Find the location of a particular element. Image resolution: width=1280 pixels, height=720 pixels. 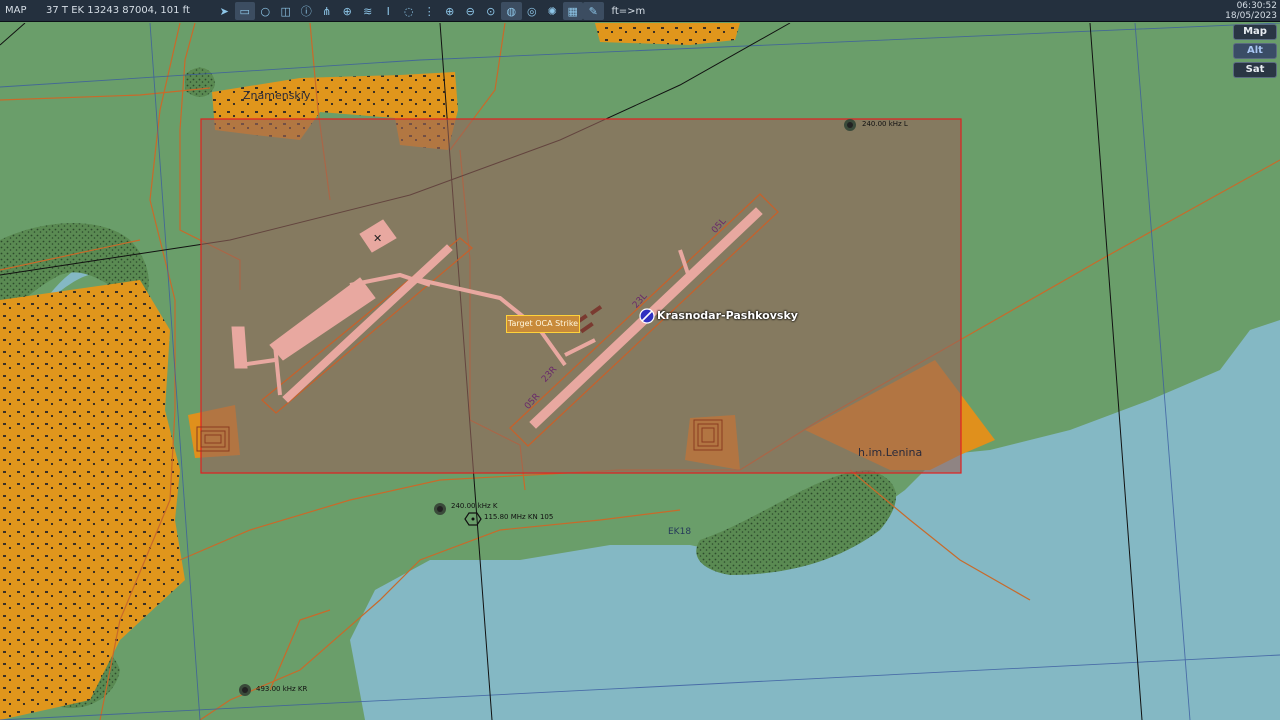

sun-icon: ✺ is located at coordinates (552, 11).